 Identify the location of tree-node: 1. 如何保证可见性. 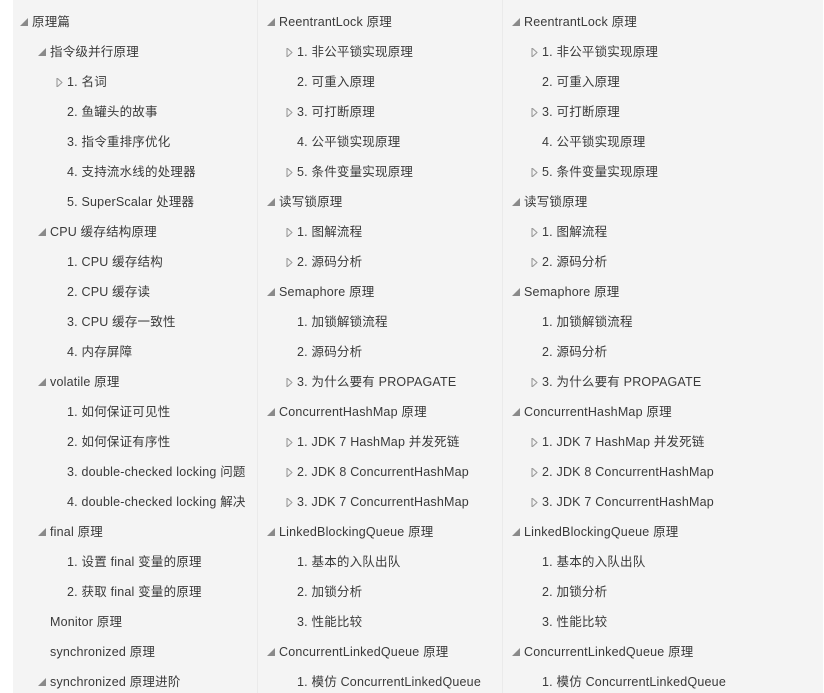
(135, 412).